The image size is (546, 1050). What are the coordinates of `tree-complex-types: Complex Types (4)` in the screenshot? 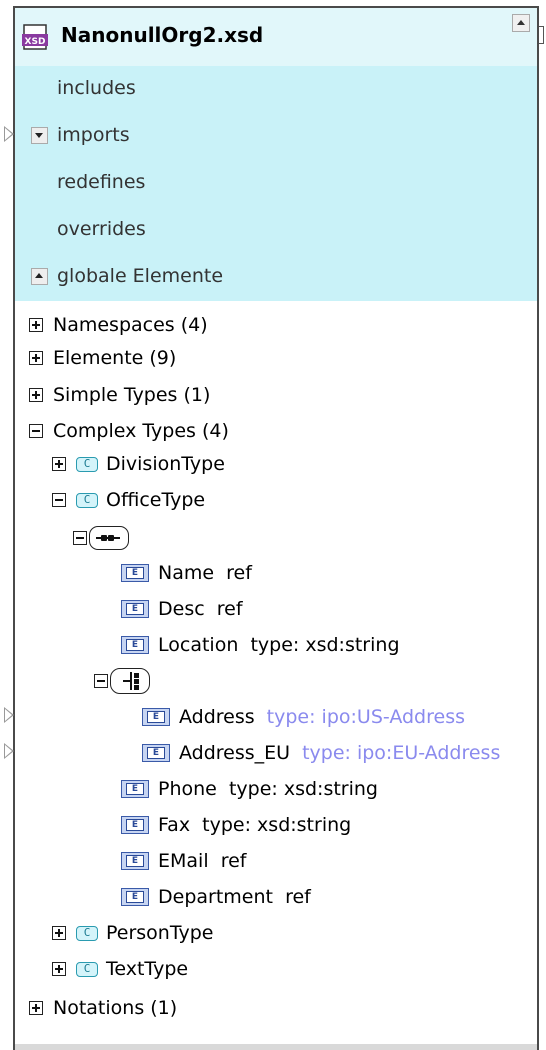 It's located at (129, 431).